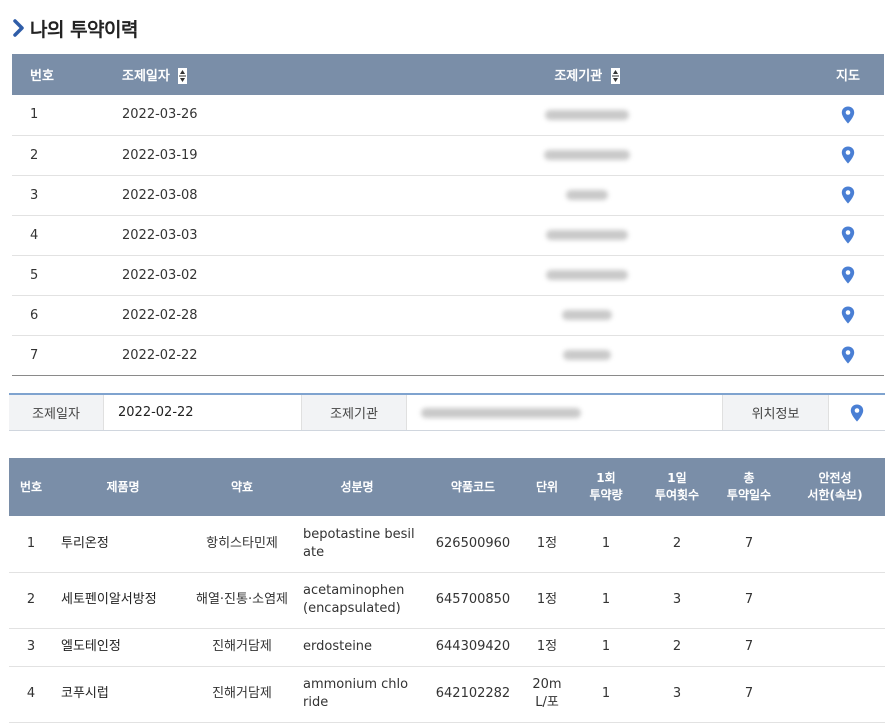 This screenshot has height=725, width=896. I want to click on drug-unit-l2: L/포, so click(547, 702).